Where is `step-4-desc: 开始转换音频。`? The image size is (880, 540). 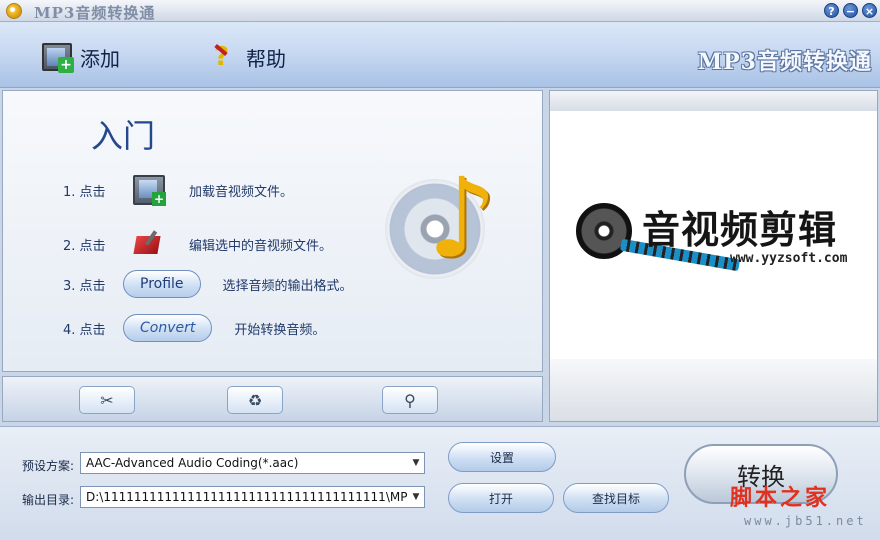
step-4-desc: 开始转换音频。 is located at coordinates (280, 330).